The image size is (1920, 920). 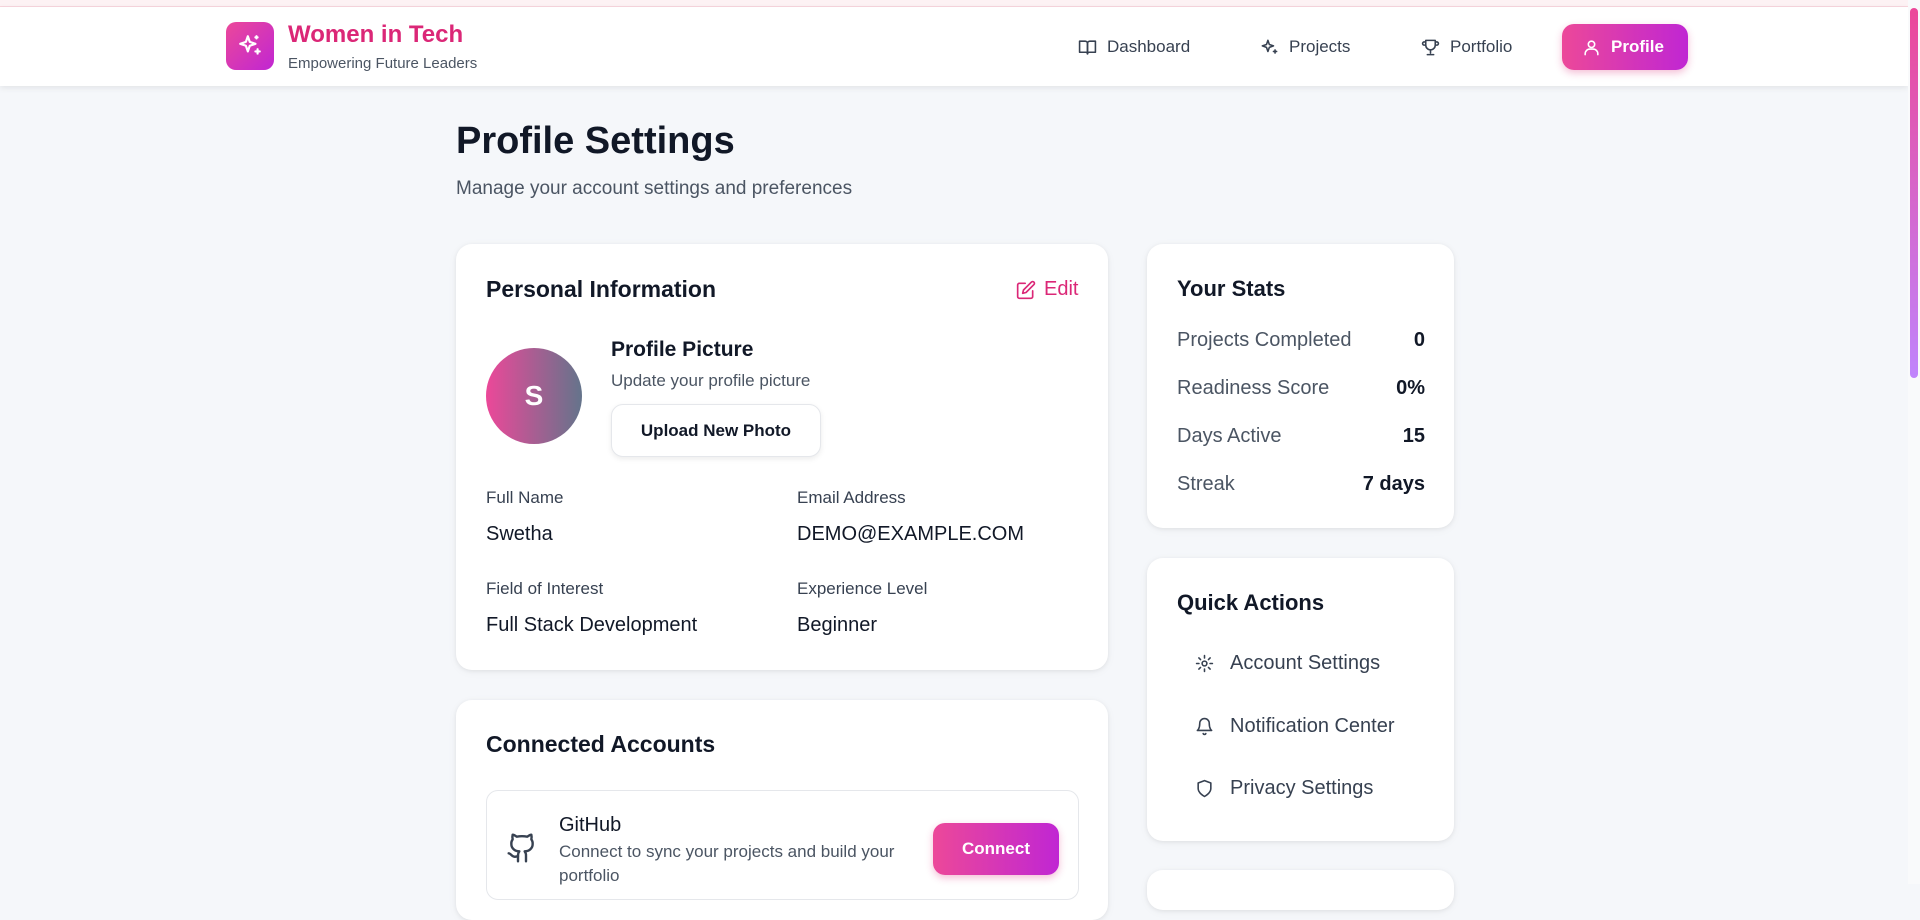 What do you see at coordinates (1204, 726) in the screenshot?
I see `bell-icon` at bounding box center [1204, 726].